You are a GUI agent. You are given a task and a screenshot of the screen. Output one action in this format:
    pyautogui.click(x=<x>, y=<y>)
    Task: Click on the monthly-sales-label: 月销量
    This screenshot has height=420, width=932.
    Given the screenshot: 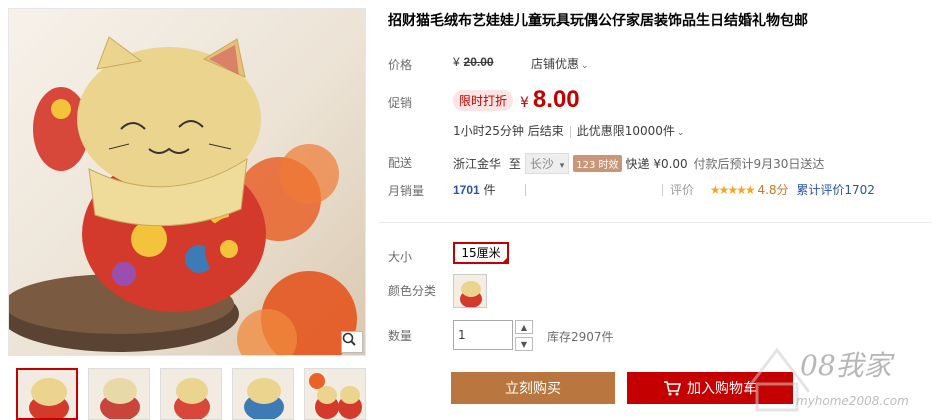 What is the action you would take?
    pyautogui.click(x=406, y=191)
    